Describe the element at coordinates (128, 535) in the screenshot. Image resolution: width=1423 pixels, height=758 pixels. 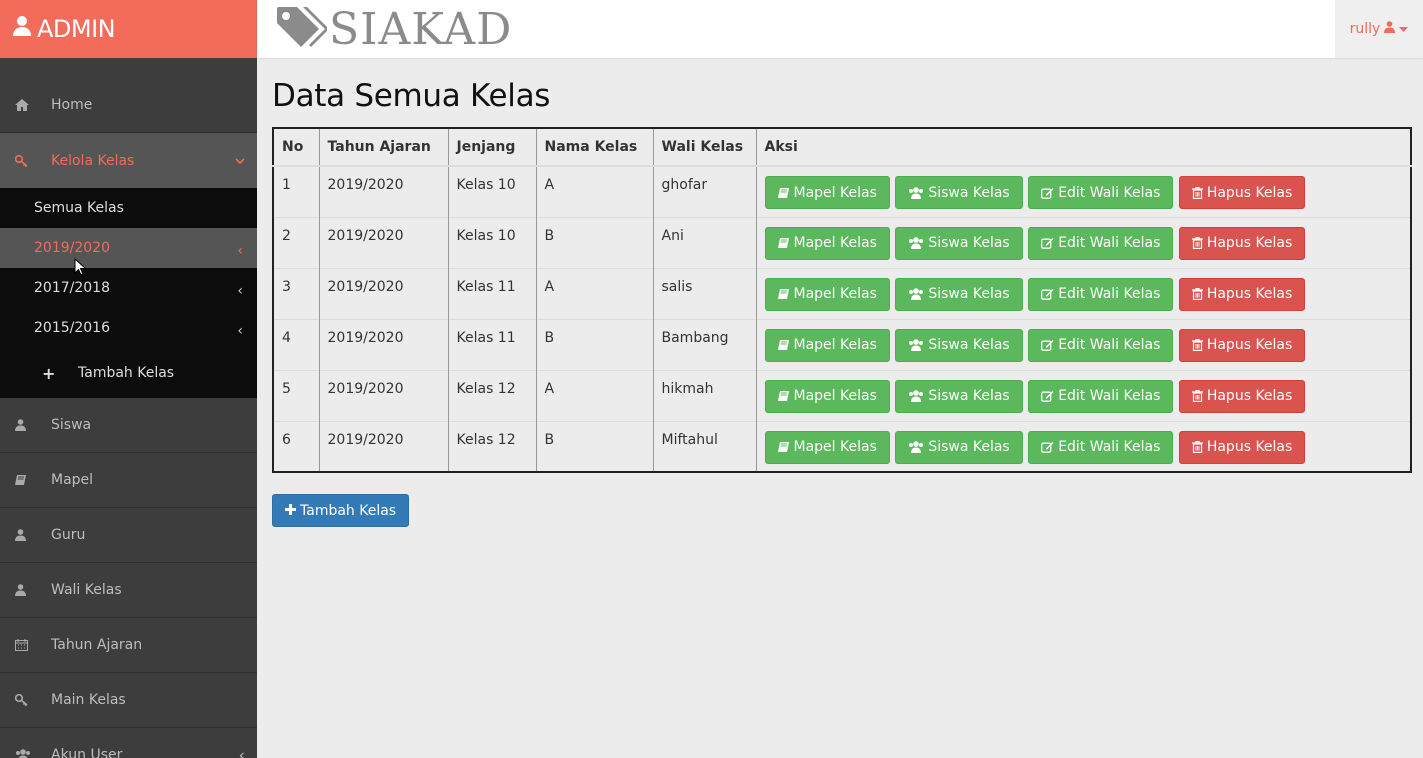
I see `sidebar-item-guru: Guru` at that location.